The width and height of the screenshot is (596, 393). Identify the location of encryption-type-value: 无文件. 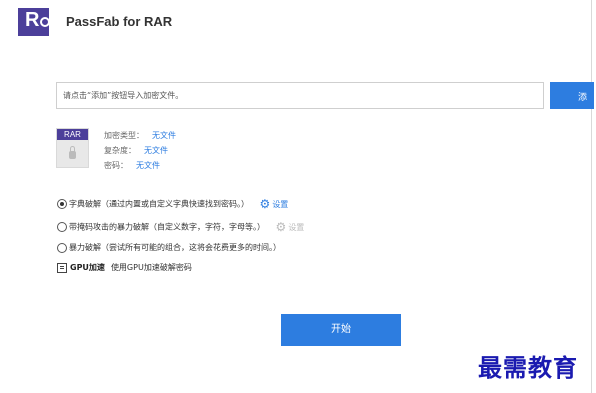
(164, 135).